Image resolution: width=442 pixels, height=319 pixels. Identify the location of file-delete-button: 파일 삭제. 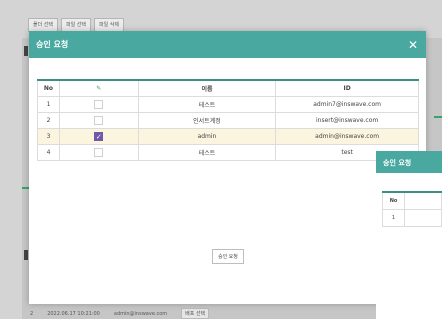
(109, 25).